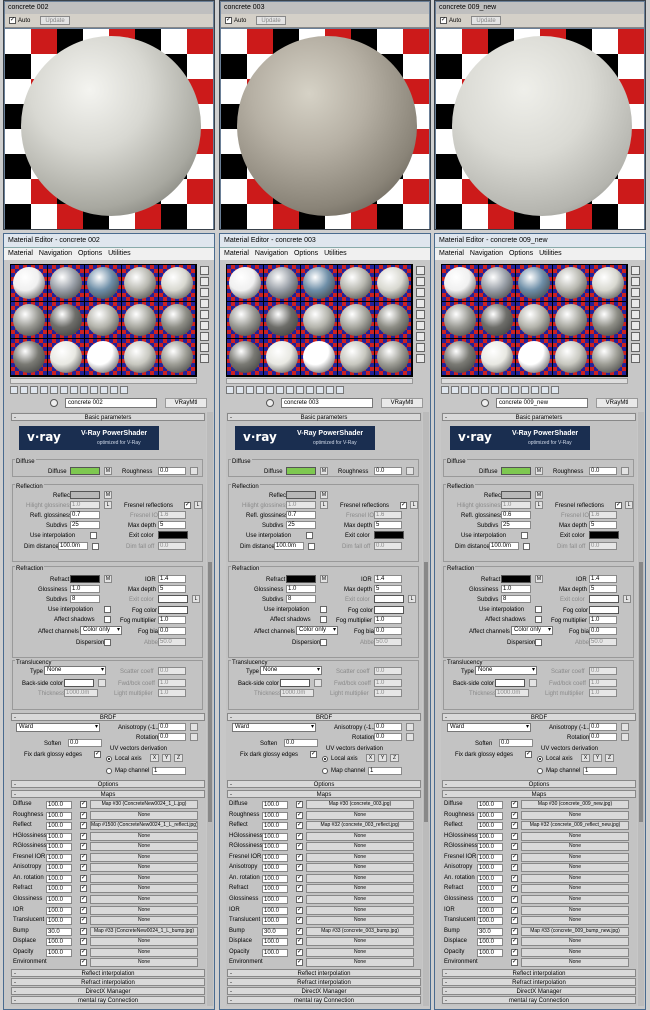  Describe the element at coordinates (575, 826) in the screenshot. I see `map-slot-button: Map #32 (concrete_009_reflect_new.jpg)` at that location.